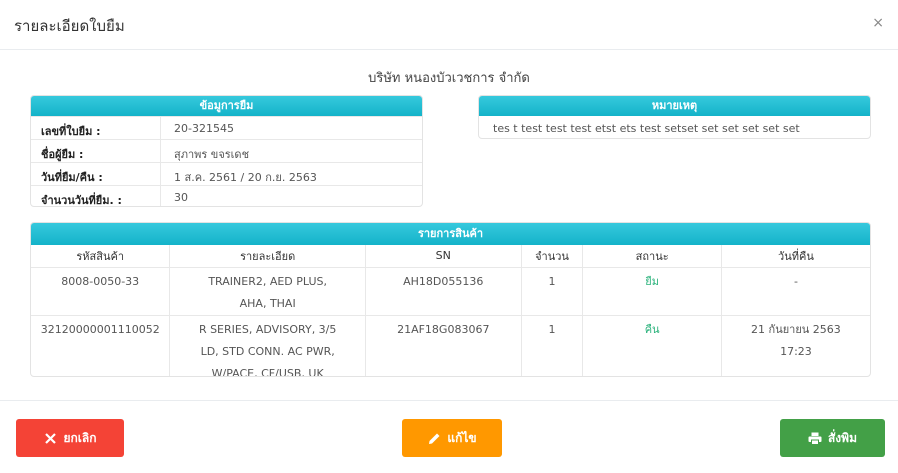 This screenshot has height=473, width=898. I want to click on dates-value: 1 ส.ค. 2561 / 20 ก.ย. 2563, so click(245, 177).